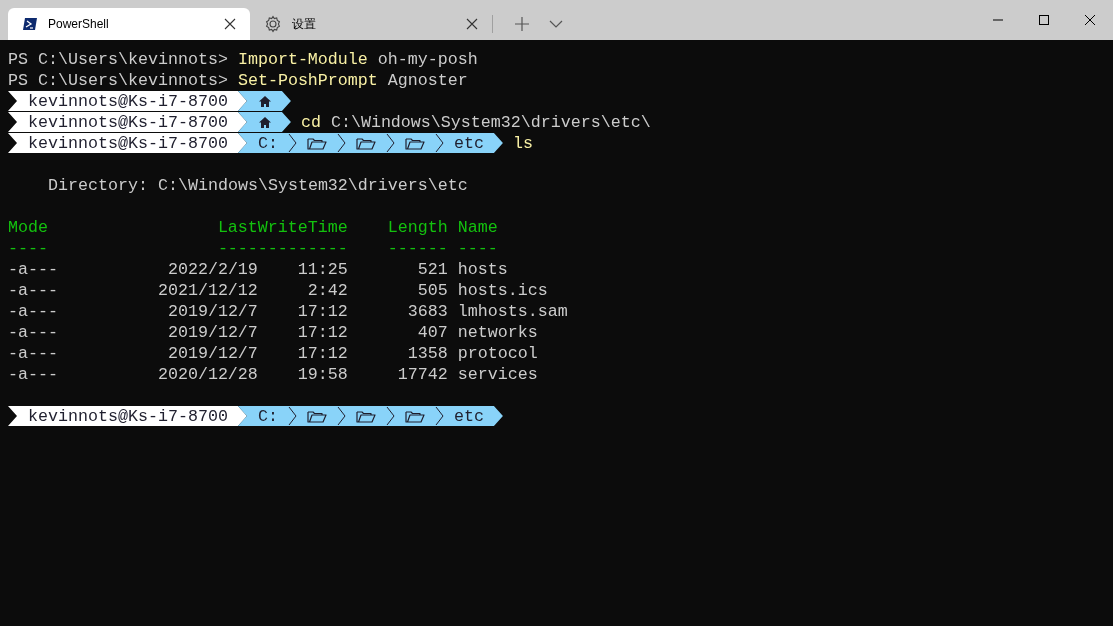 The height and width of the screenshot is (626, 1113). Describe the element at coordinates (483, 269) in the screenshot. I see `table-cell-text: hosts` at that location.